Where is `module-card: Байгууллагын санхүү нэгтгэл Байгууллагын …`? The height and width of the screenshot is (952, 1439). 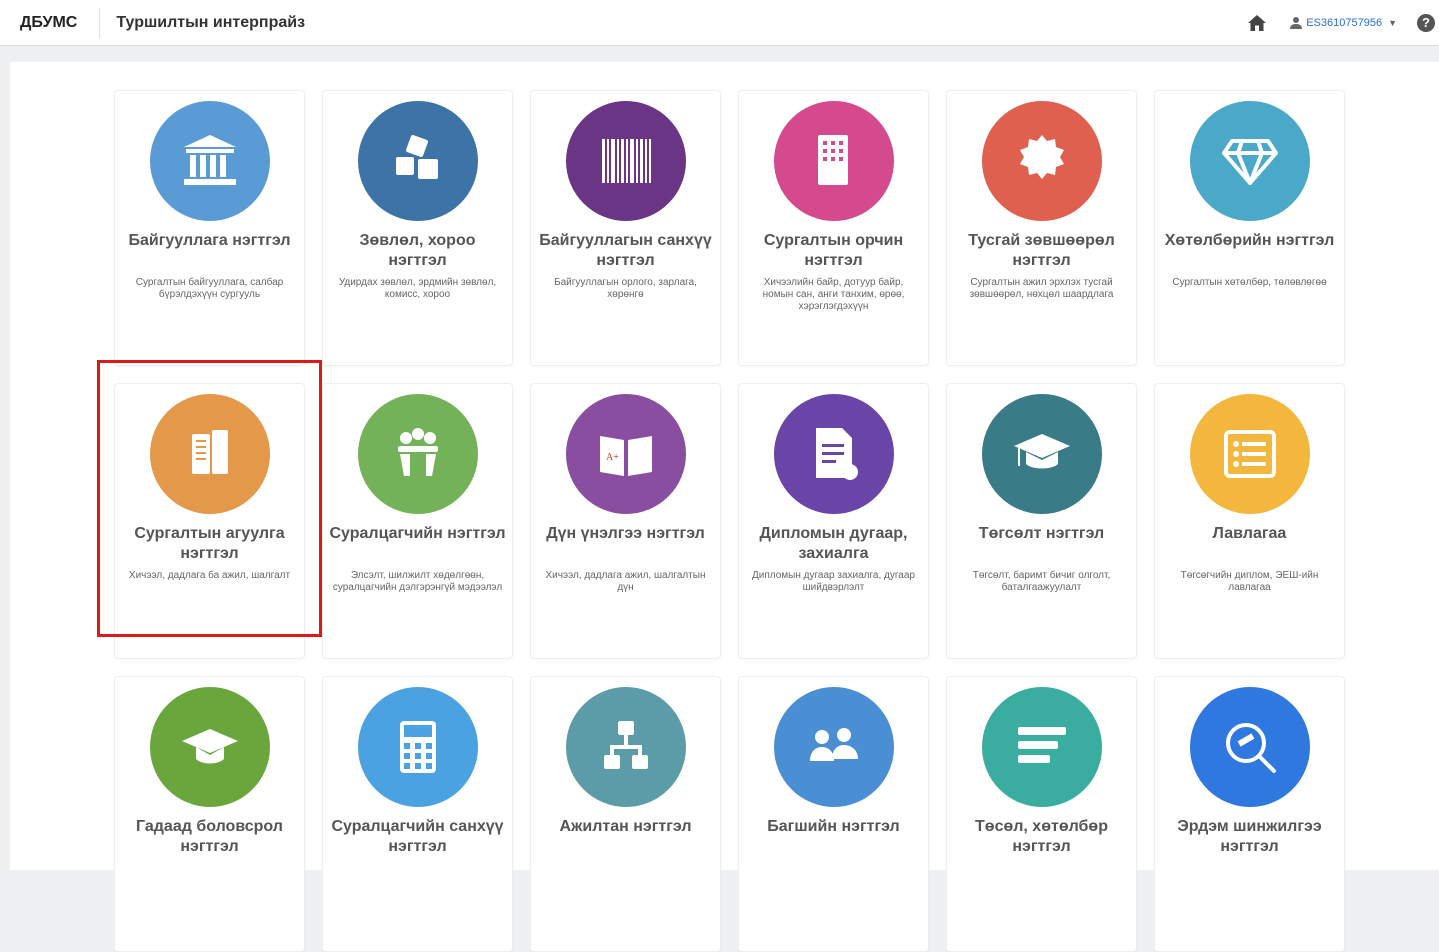 module-card: Байгууллагын санхүү нэгтгэл Байгууллагын … is located at coordinates (625, 228).